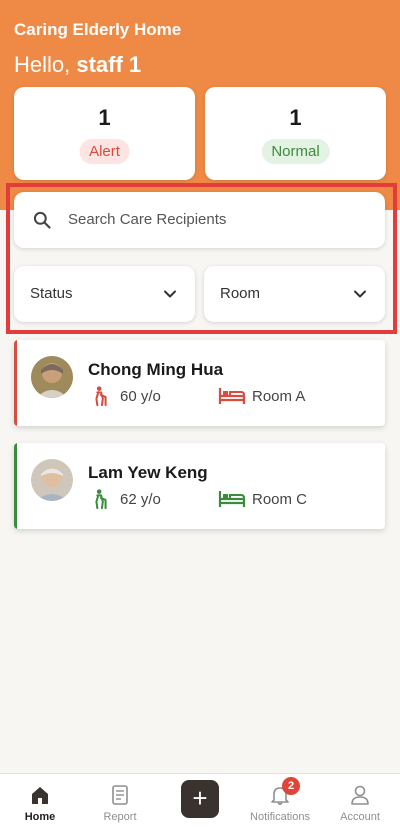  What do you see at coordinates (15, 383) in the screenshot?
I see `alert-status-bar` at bounding box center [15, 383].